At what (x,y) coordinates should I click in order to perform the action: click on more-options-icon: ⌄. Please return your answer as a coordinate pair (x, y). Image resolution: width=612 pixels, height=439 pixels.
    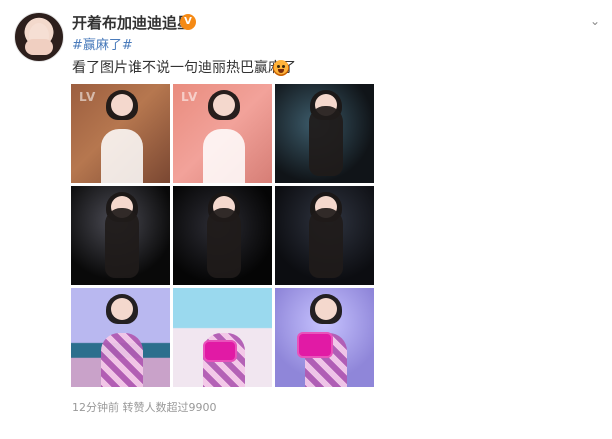
    Looking at the image, I should click on (595, 21).